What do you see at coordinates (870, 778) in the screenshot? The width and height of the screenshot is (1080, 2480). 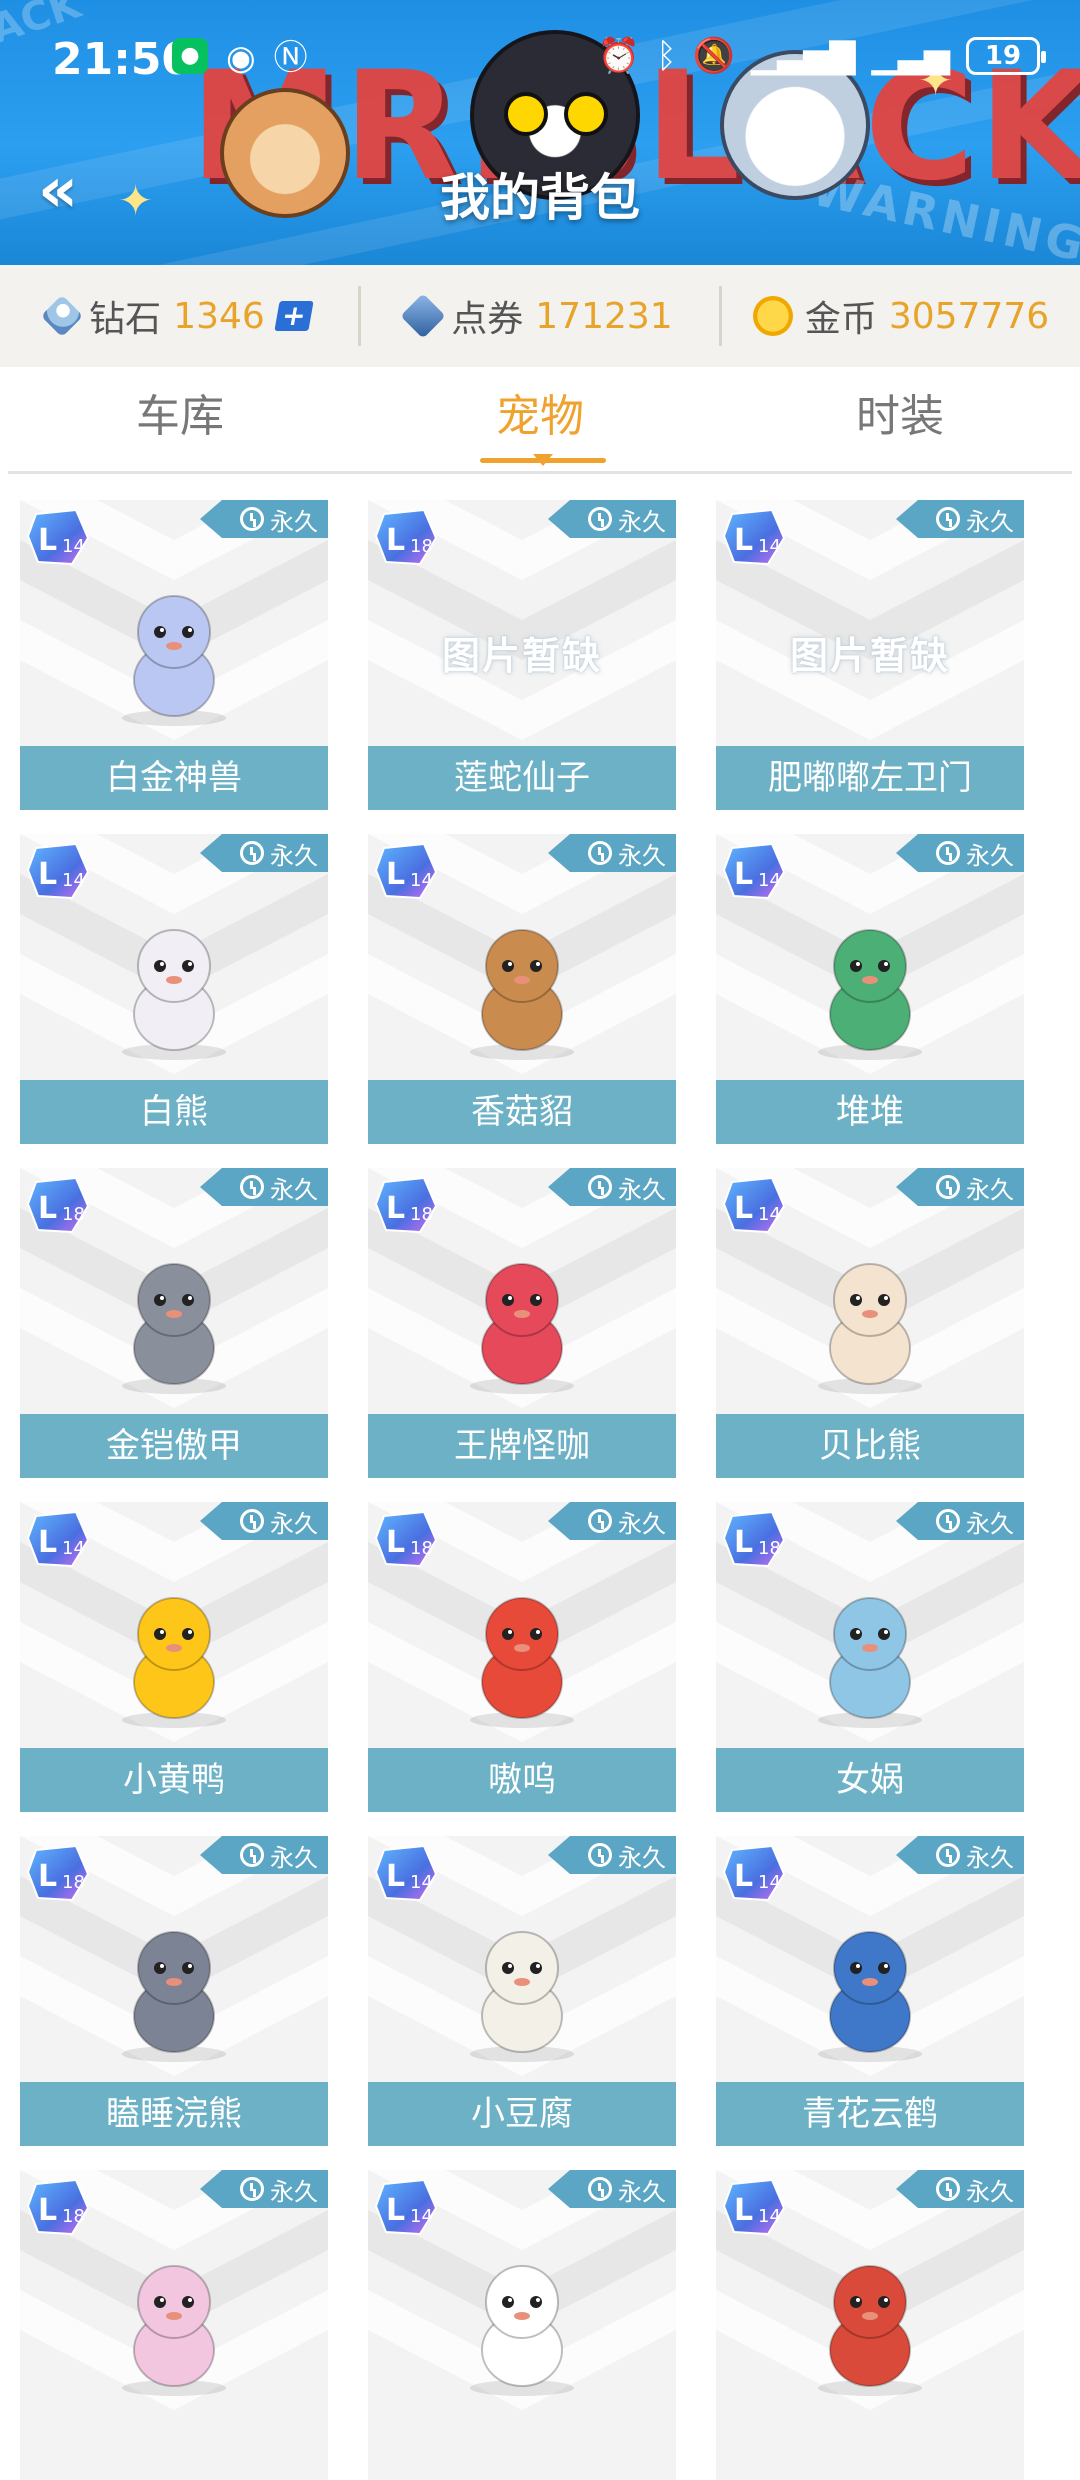 I see `pet-name: 肥嘟嘟左卫门` at bounding box center [870, 778].